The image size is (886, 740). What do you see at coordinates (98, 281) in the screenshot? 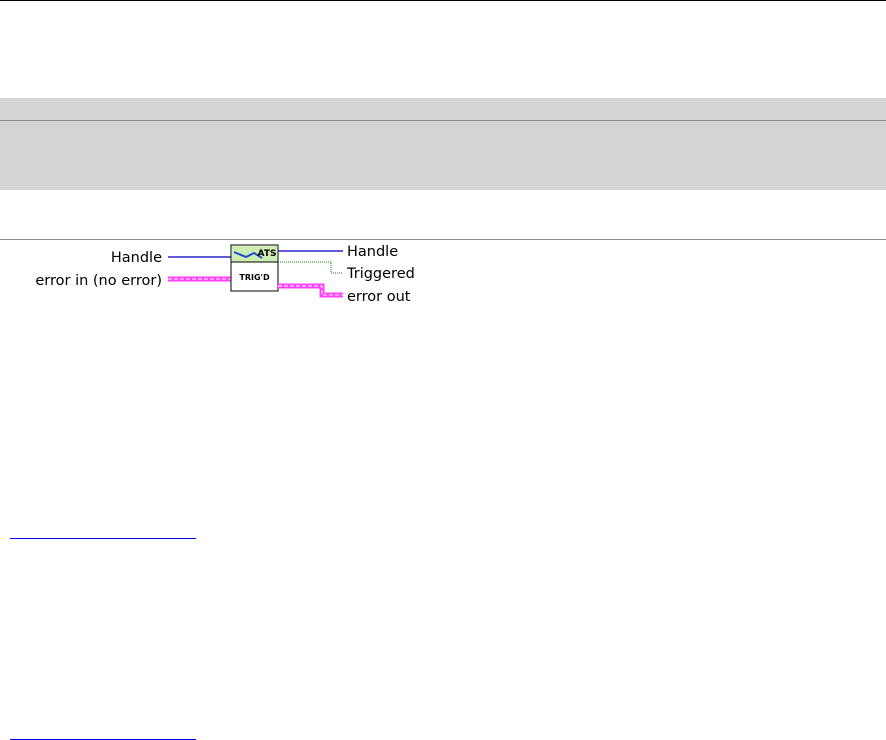
I see `error-in-label: error in (no error)` at bounding box center [98, 281].